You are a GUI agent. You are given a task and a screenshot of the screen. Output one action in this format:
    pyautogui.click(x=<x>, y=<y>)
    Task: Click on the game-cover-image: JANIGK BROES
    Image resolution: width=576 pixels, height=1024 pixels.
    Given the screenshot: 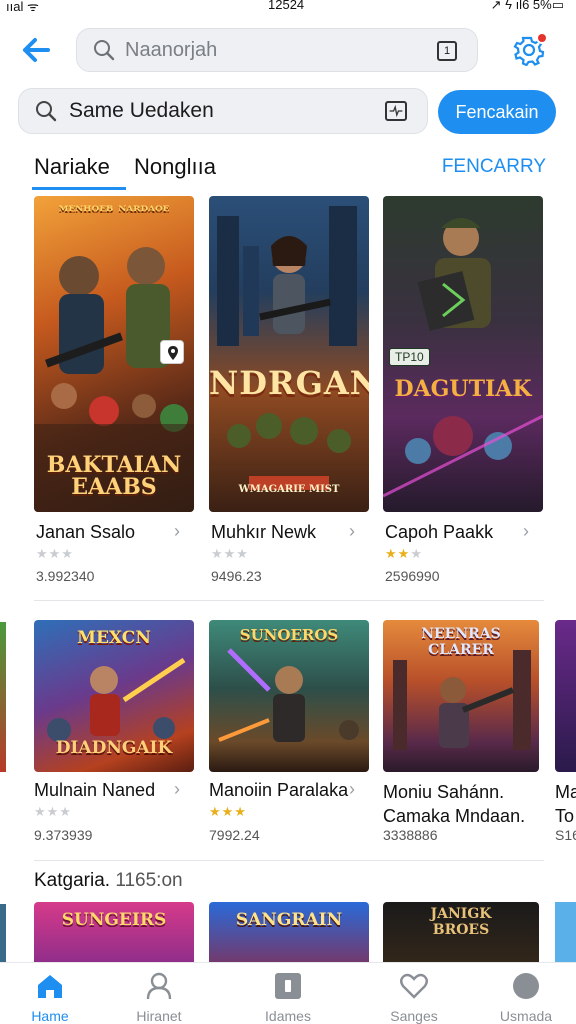 What is the action you would take?
    pyautogui.click(x=461, y=932)
    